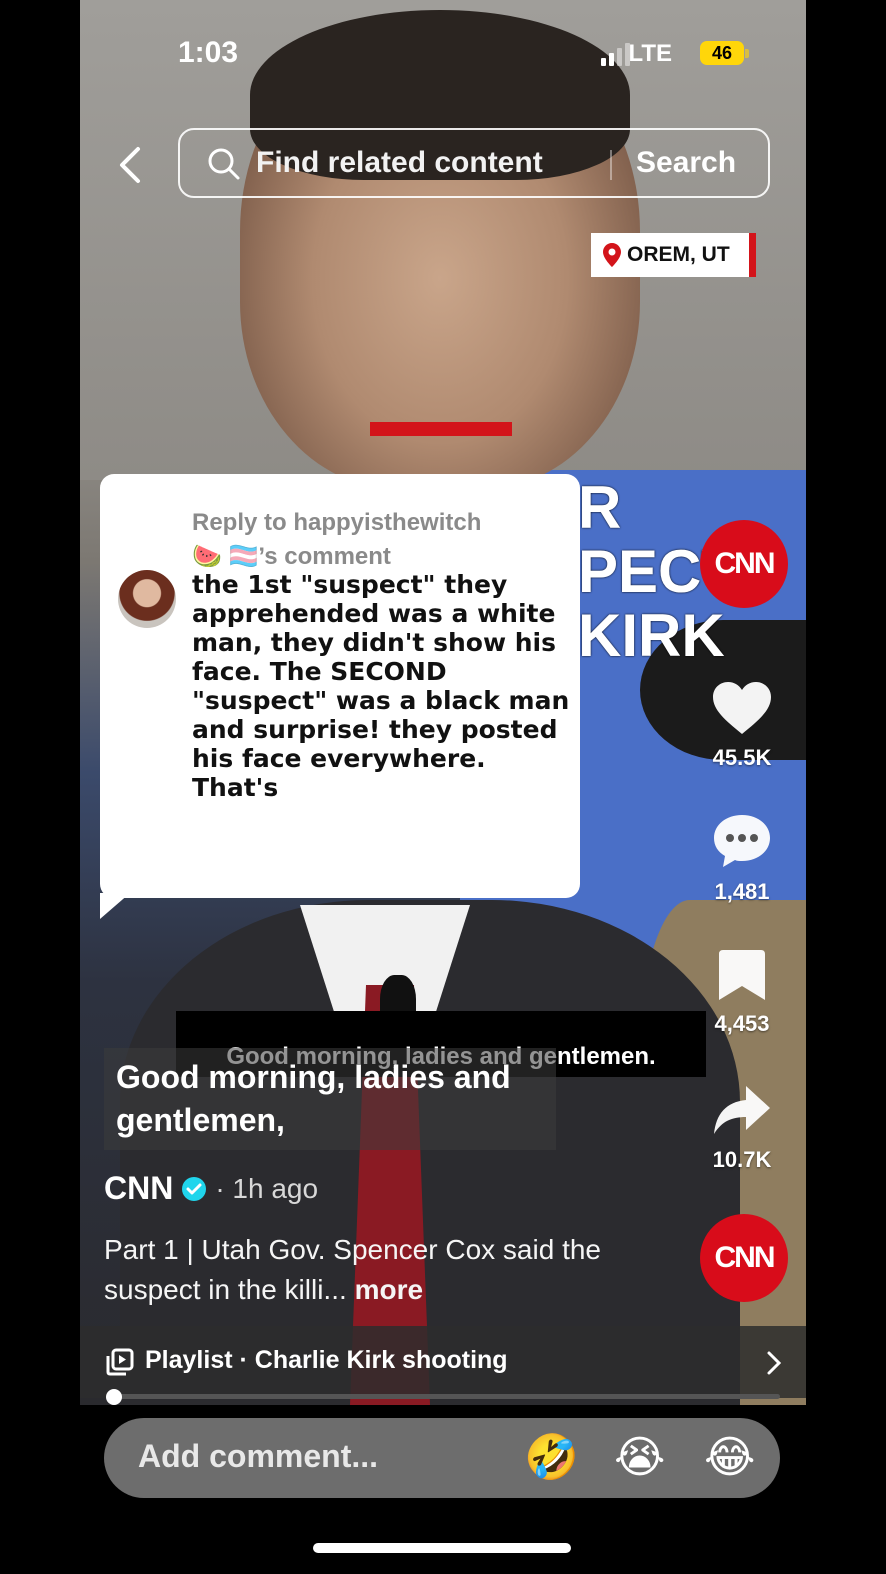 This screenshot has height=1574, width=886. I want to click on channel-avatar-label: CNN, so click(745, 563).